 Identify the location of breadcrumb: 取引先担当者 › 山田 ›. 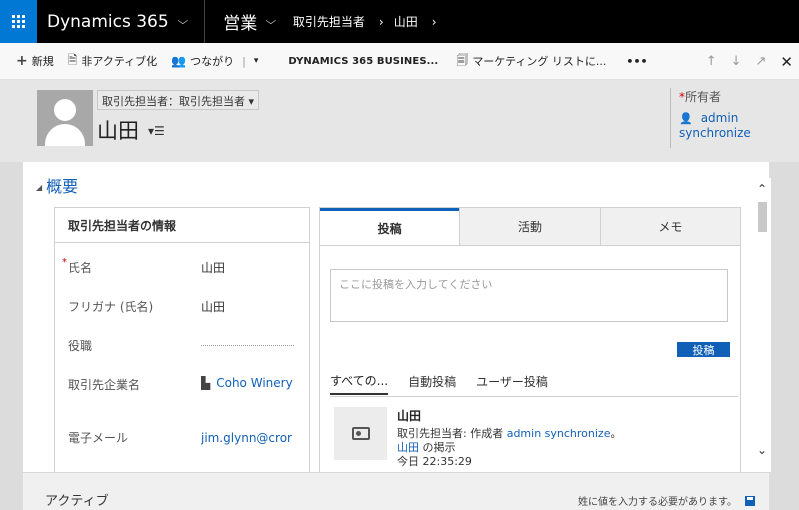
(365, 21).